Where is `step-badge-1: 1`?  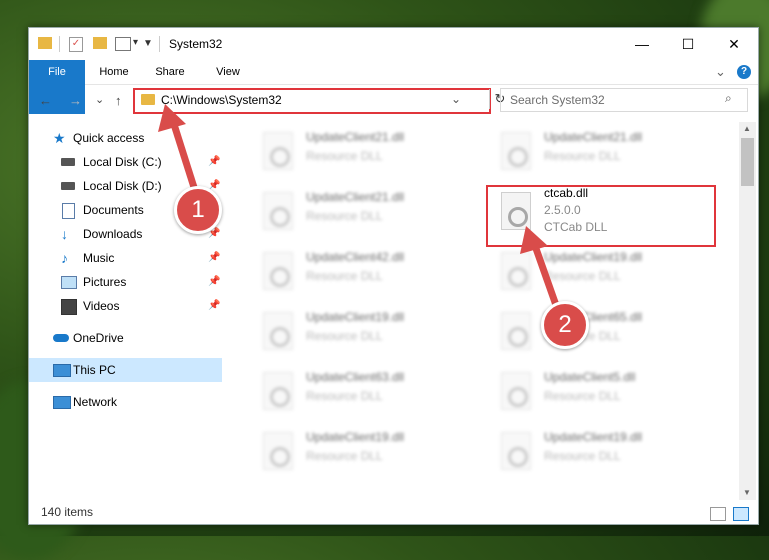 step-badge-1: 1 is located at coordinates (198, 210).